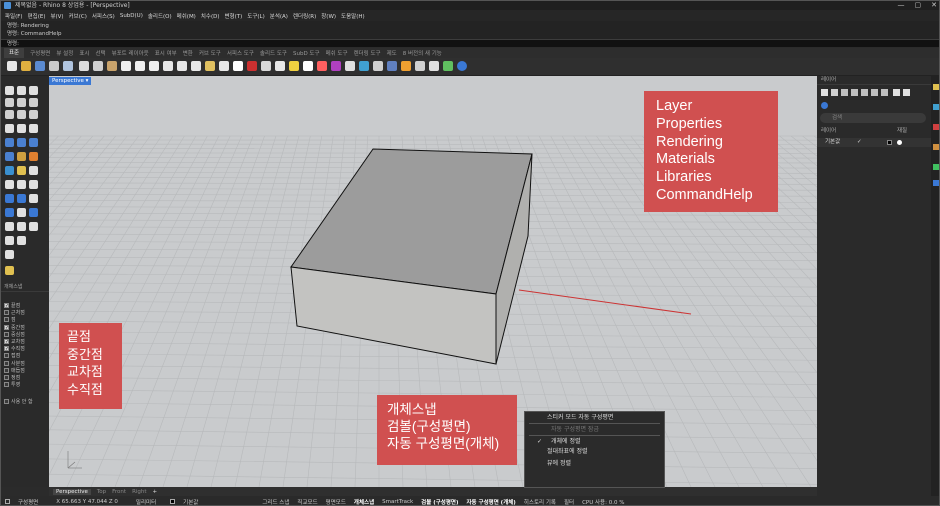 The image size is (940, 506). Describe the element at coordinates (470, 43) in the screenshot. I see `command-prompt: 명령:` at that location.